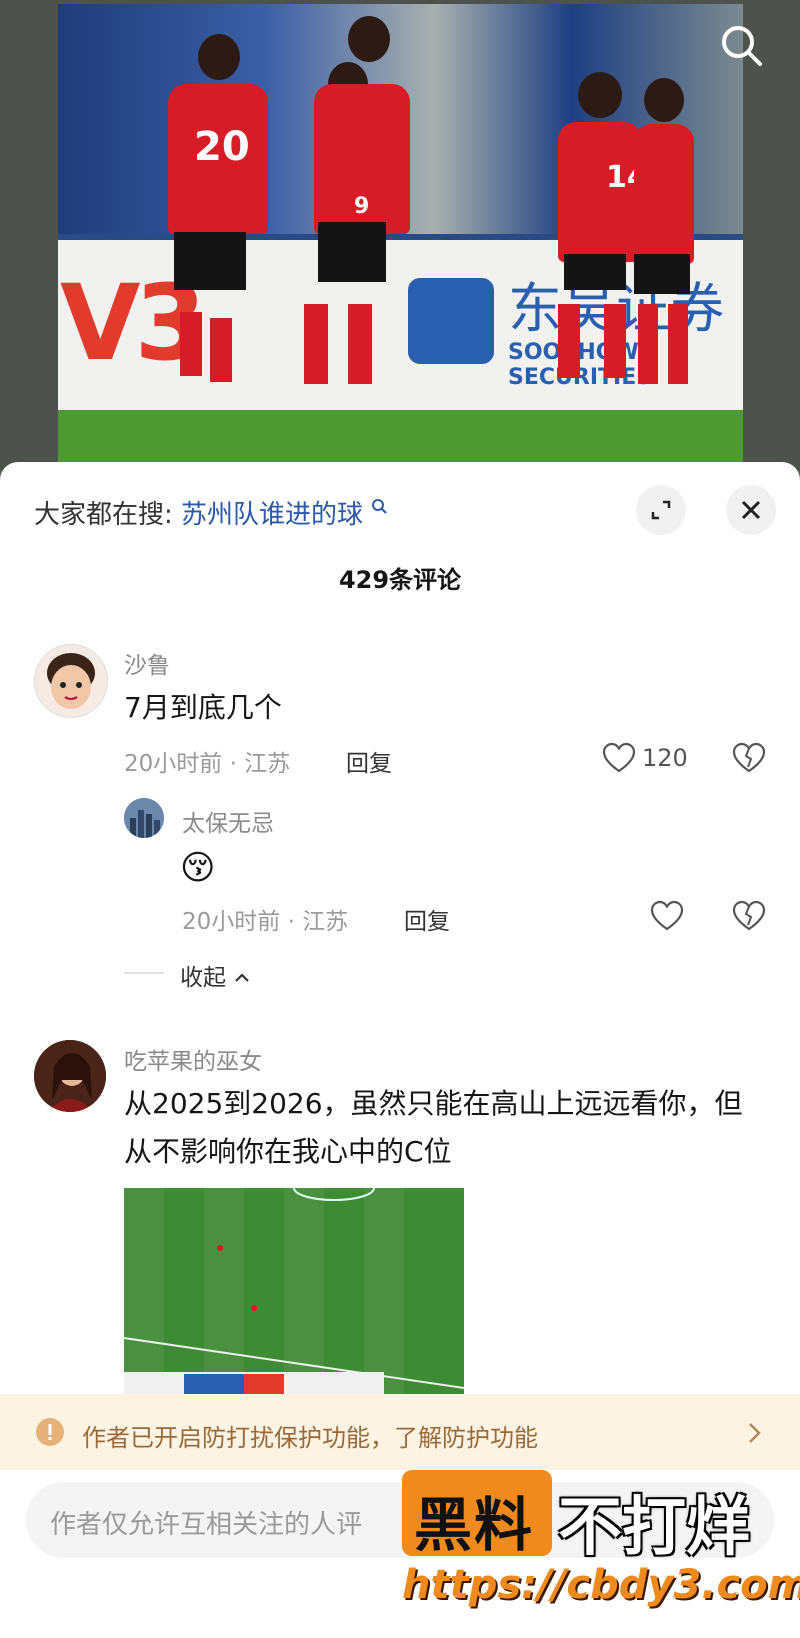 The image size is (800, 1638). What do you see at coordinates (147, 663) in the screenshot?
I see `comment-username: 沙鲁` at bounding box center [147, 663].